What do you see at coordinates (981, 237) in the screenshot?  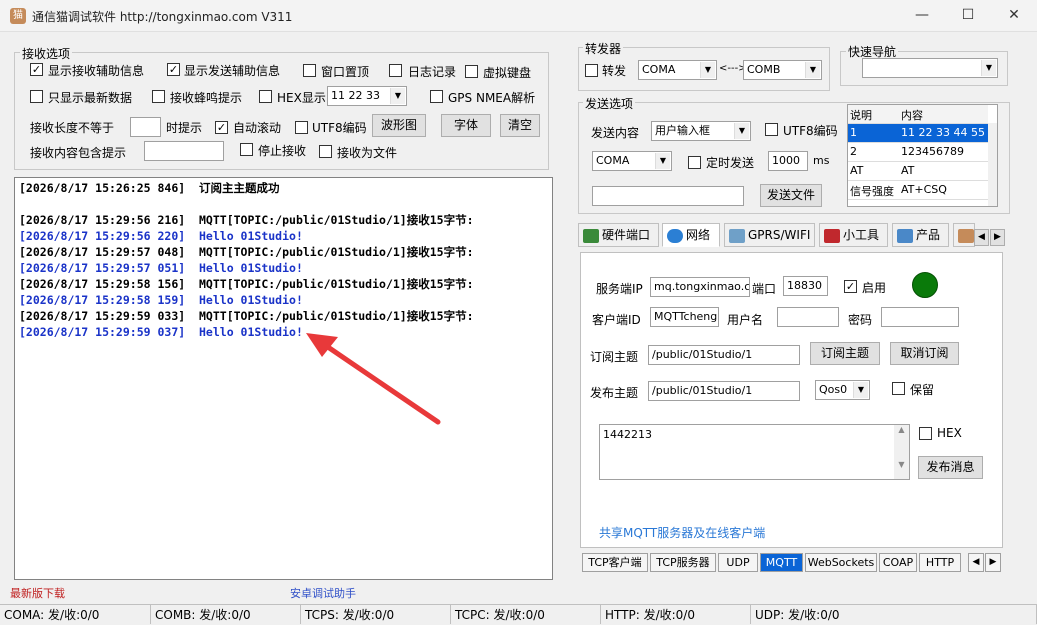 I see `tab-scroll-left-icon: ◀` at bounding box center [981, 237].